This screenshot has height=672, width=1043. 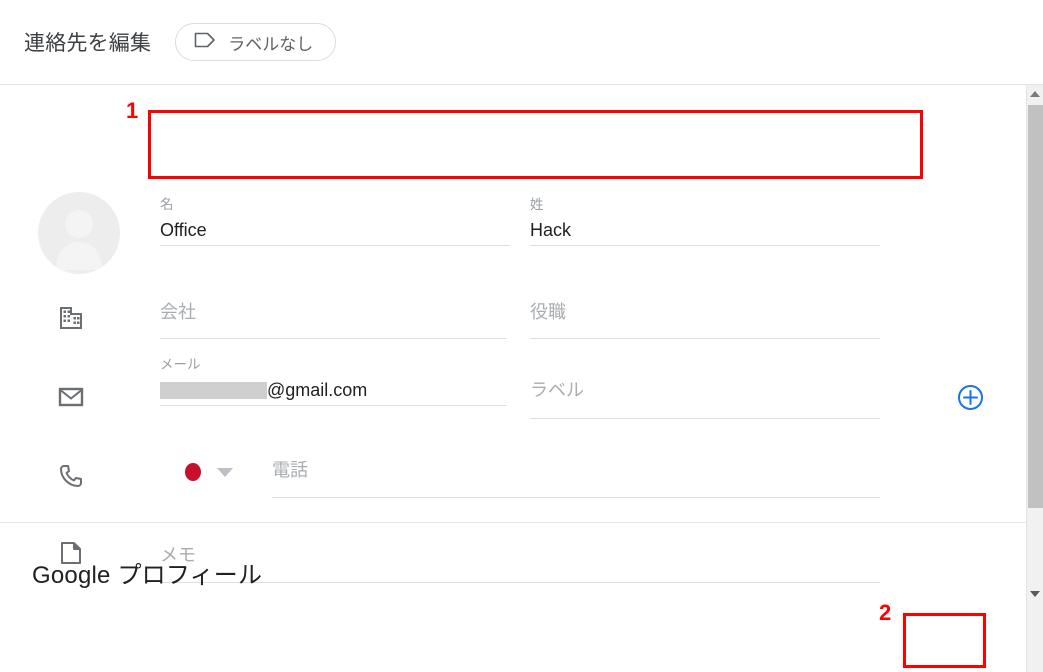 What do you see at coordinates (335, 245) in the screenshot?
I see `first-name-underline` at bounding box center [335, 245].